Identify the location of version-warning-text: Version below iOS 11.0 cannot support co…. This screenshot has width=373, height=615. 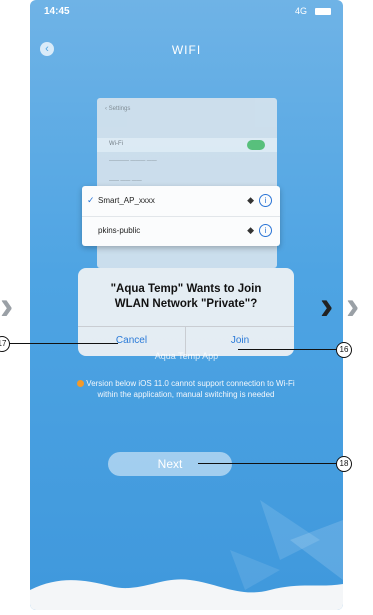
(190, 389).